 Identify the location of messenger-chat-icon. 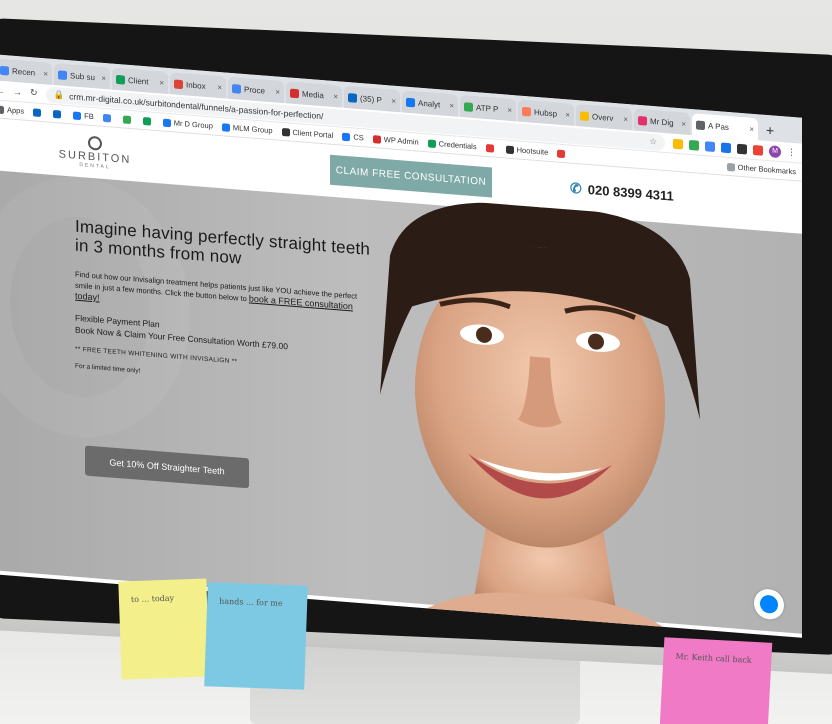
(769, 604).